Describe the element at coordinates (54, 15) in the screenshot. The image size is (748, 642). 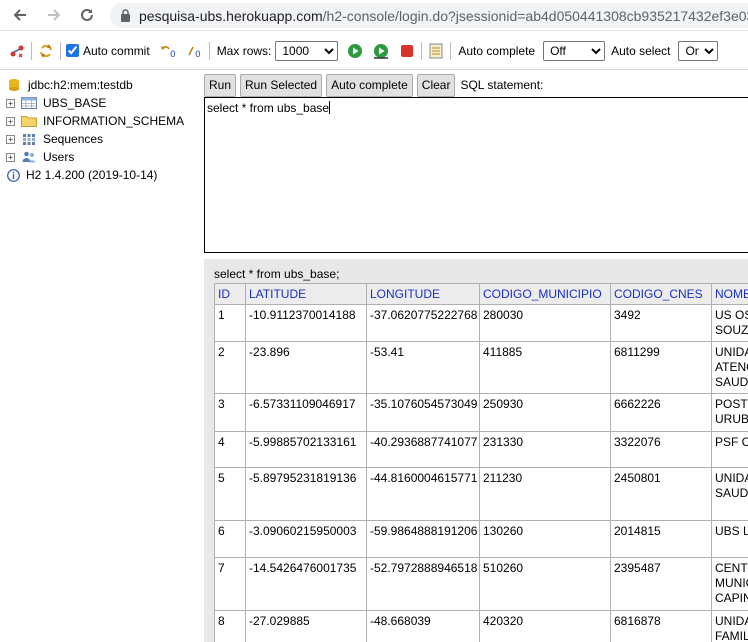
I see `forward-arrow-icon` at that location.